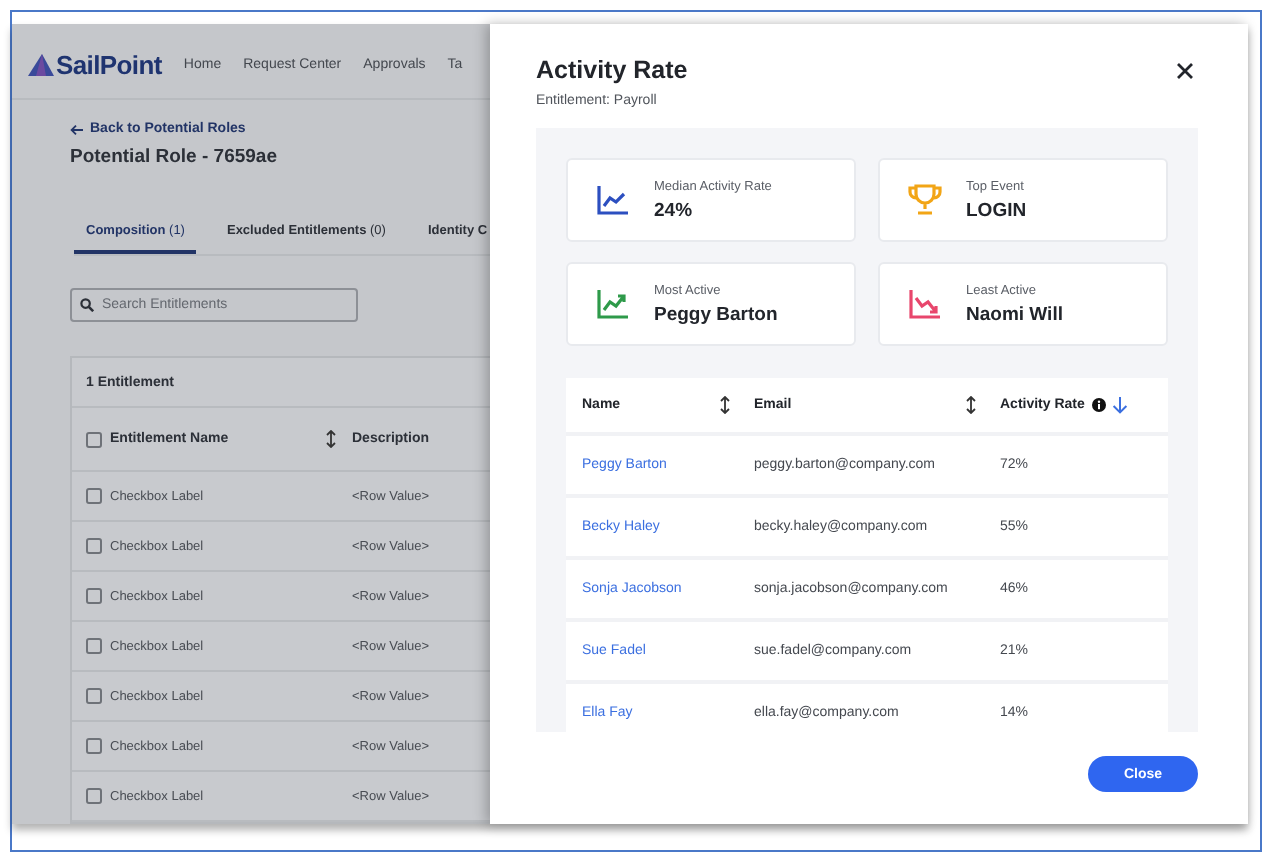  Describe the element at coordinates (77, 129) in the screenshot. I see `arrow-left-icon` at that location.